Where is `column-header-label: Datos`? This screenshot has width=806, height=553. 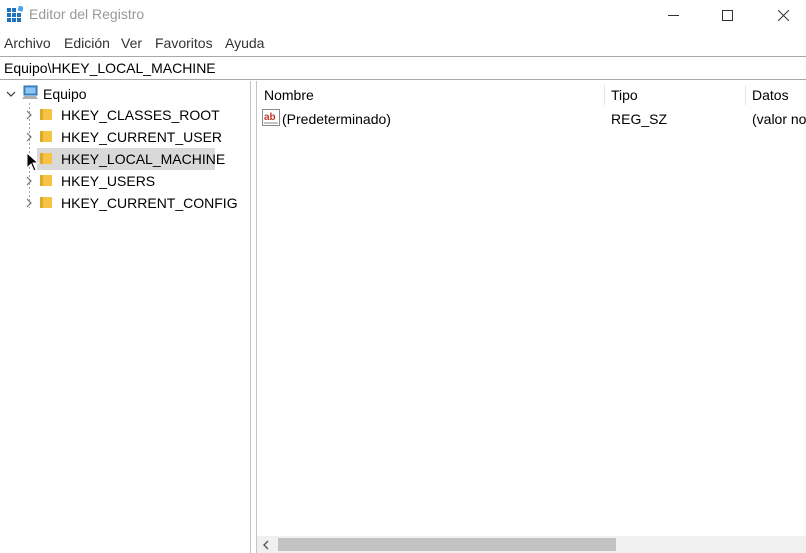
column-header-label: Datos is located at coordinates (770, 95).